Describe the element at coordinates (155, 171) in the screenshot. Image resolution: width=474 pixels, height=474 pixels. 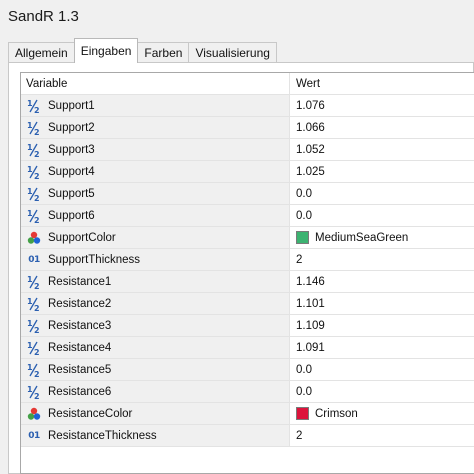
I see `variable-cell: 1 2 Support4` at that location.